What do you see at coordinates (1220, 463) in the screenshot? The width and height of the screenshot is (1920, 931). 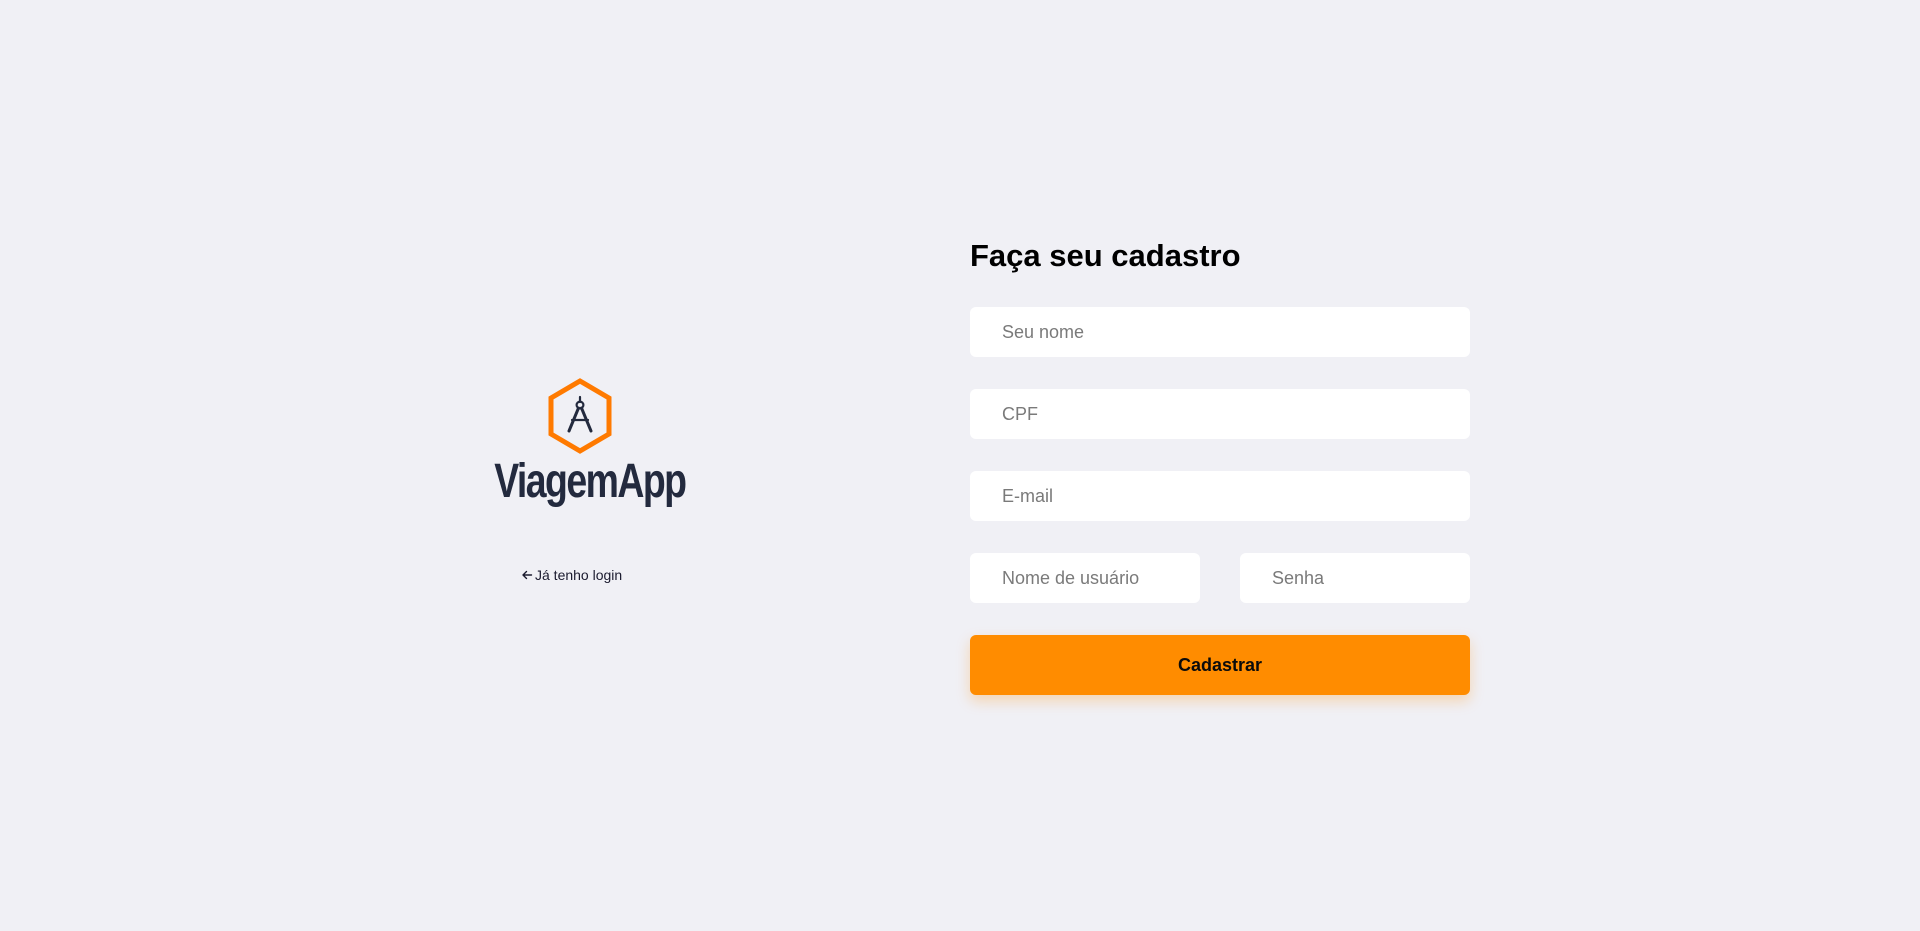 I see `signup-form: Faça seu cadastro Cadastrar` at bounding box center [1220, 463].